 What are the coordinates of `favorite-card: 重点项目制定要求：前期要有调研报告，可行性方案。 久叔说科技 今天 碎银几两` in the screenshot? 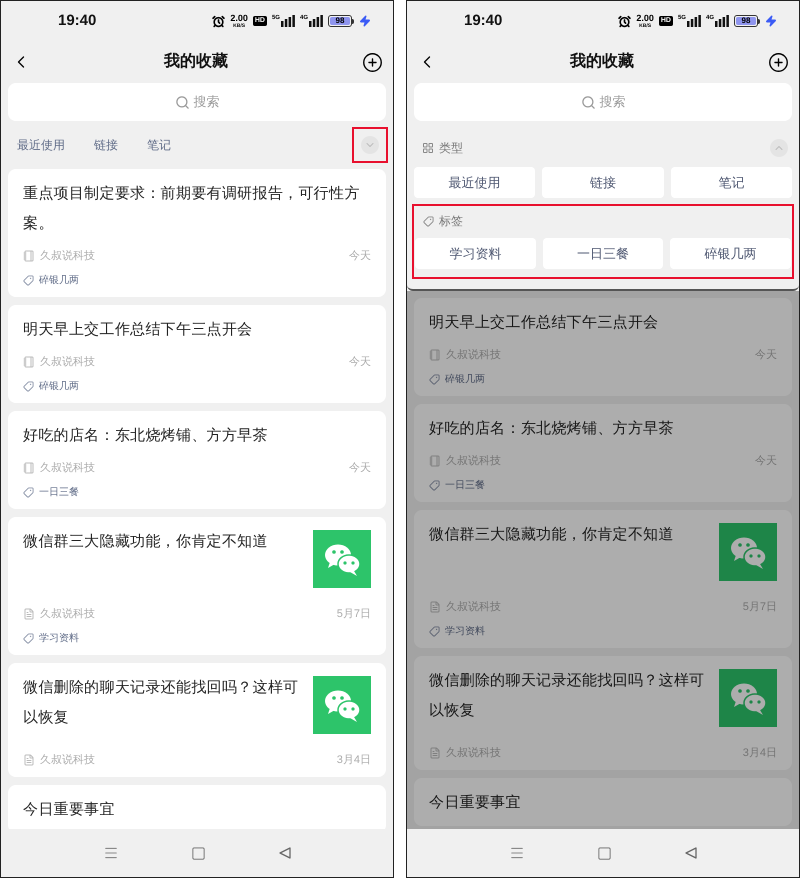 It's located at (197, 233).